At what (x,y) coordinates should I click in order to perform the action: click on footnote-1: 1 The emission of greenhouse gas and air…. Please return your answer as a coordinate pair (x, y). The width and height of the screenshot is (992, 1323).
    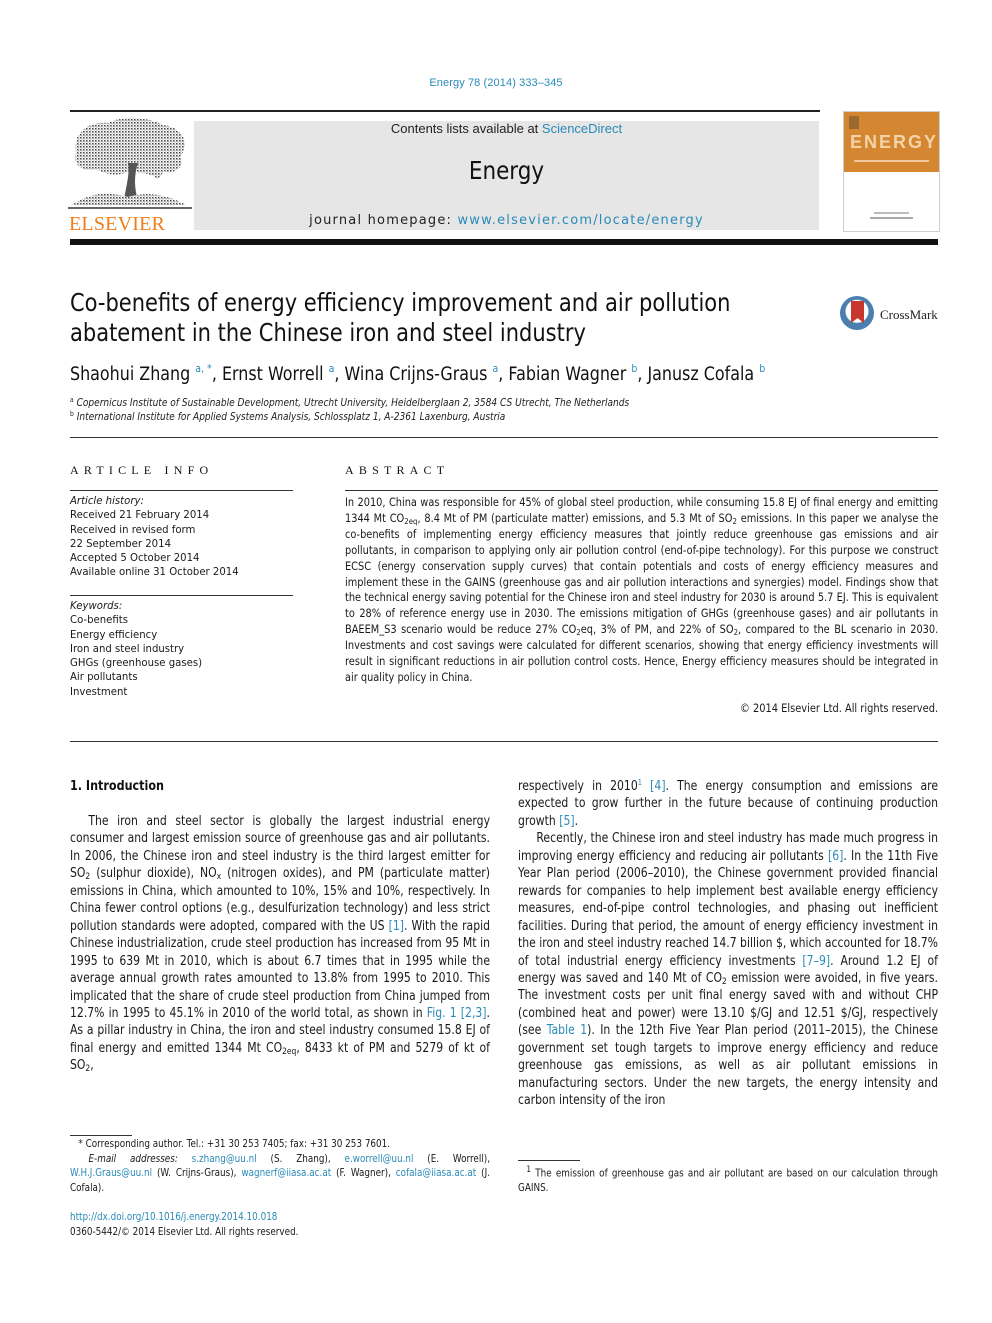
    Looking at the image, I should click on (728, 1179).